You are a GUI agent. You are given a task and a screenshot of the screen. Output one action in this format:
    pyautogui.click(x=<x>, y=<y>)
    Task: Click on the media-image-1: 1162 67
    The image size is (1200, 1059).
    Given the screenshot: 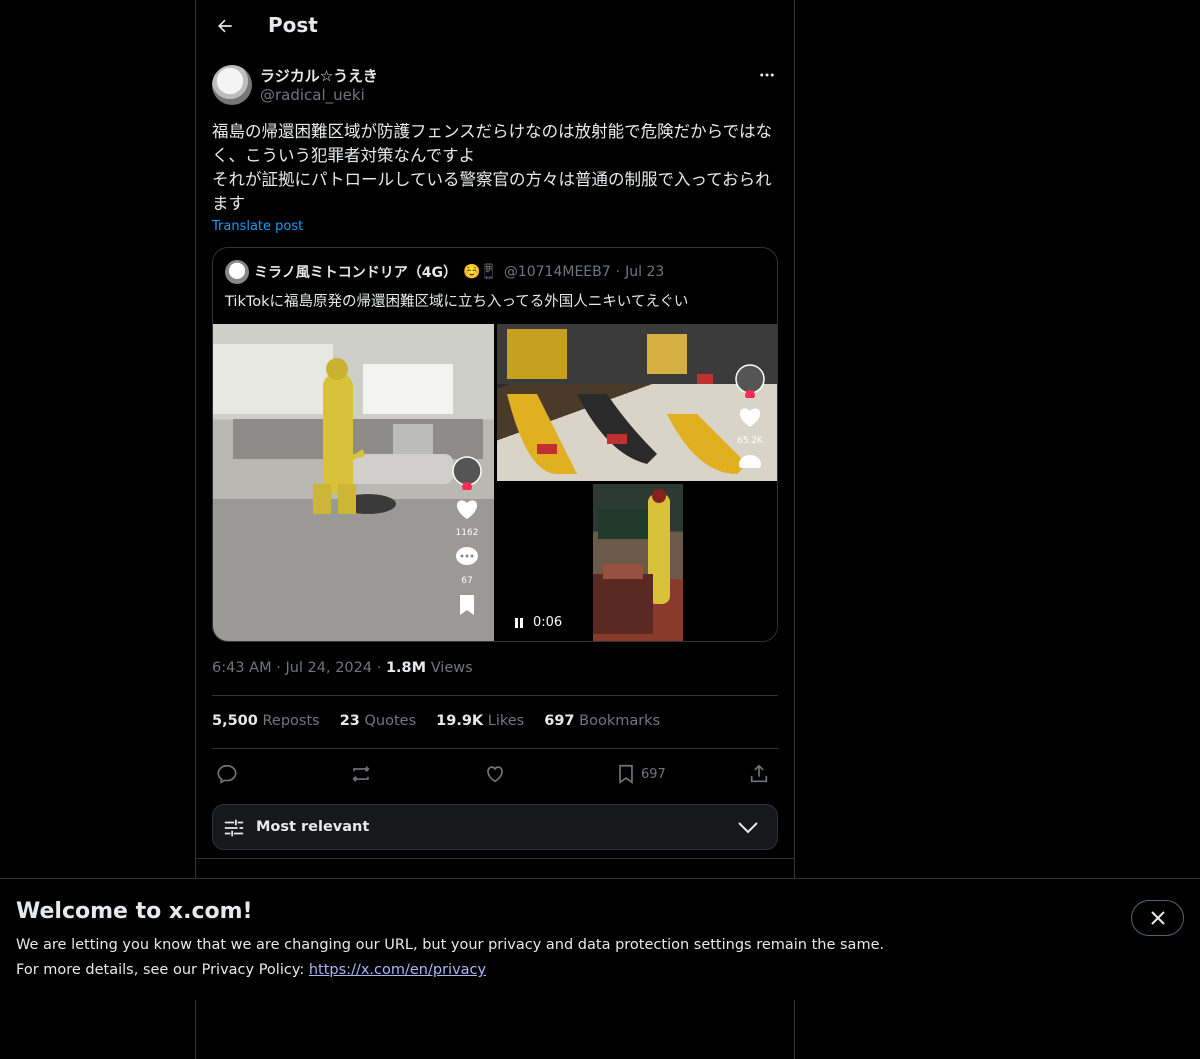 What is the action you would take?
    pyautogui.click(x=353, y=482)
    